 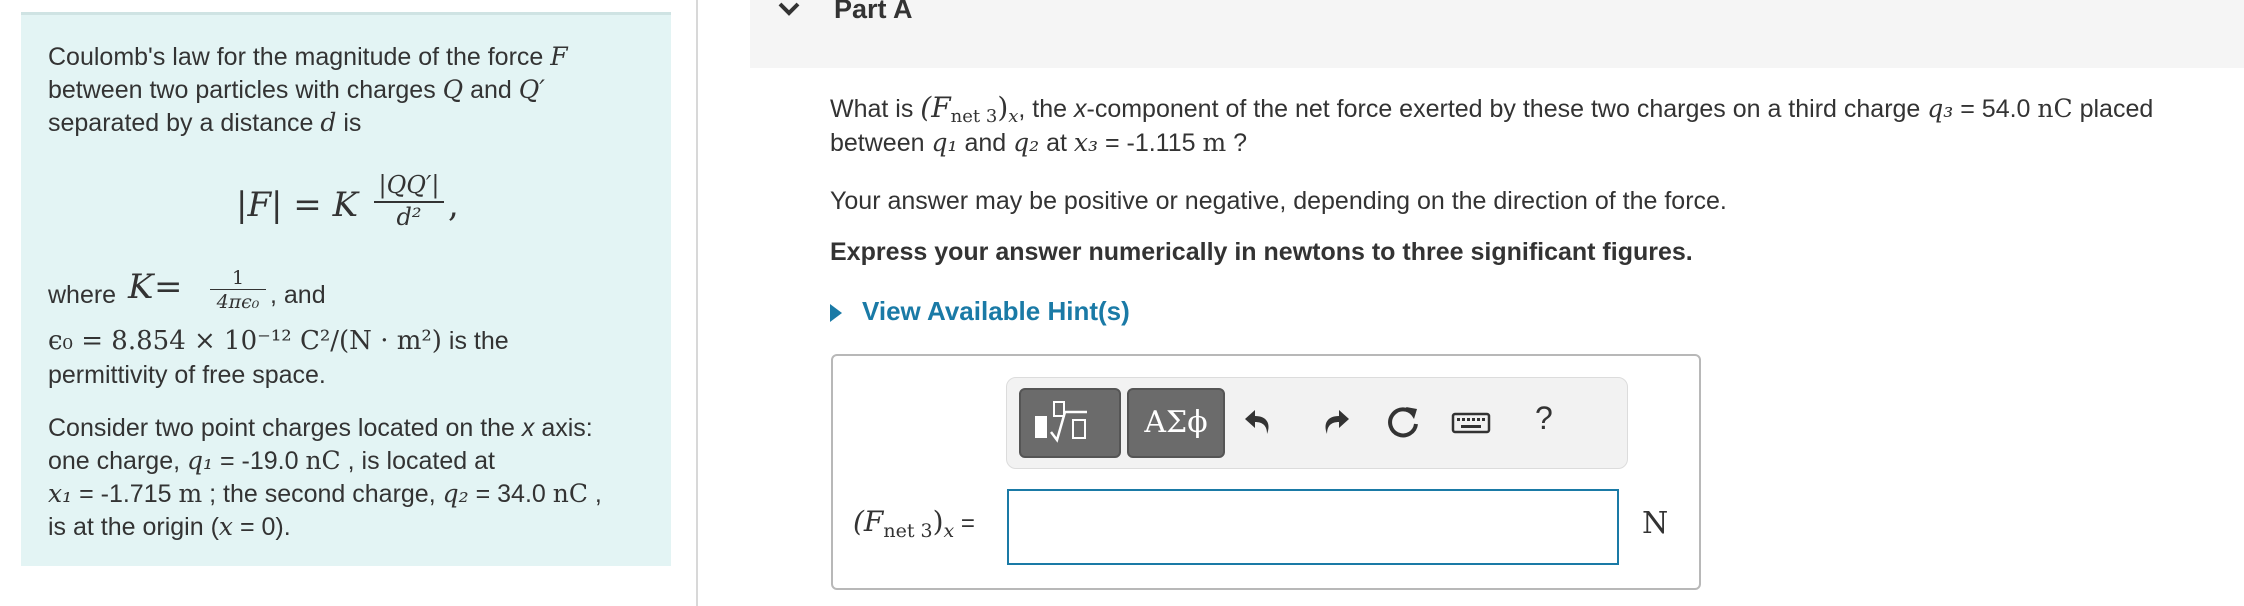 I want to click on intro-line-3: separated by a distance d is, so click(x=204, y=123).